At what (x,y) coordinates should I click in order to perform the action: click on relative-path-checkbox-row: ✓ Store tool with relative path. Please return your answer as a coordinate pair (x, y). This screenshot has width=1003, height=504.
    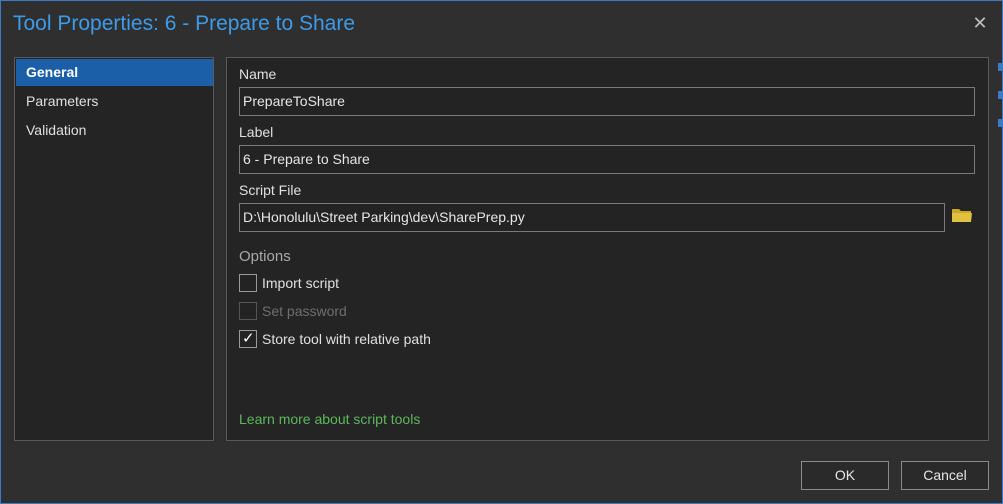
    Looking at the image, I should click on (335, 339).